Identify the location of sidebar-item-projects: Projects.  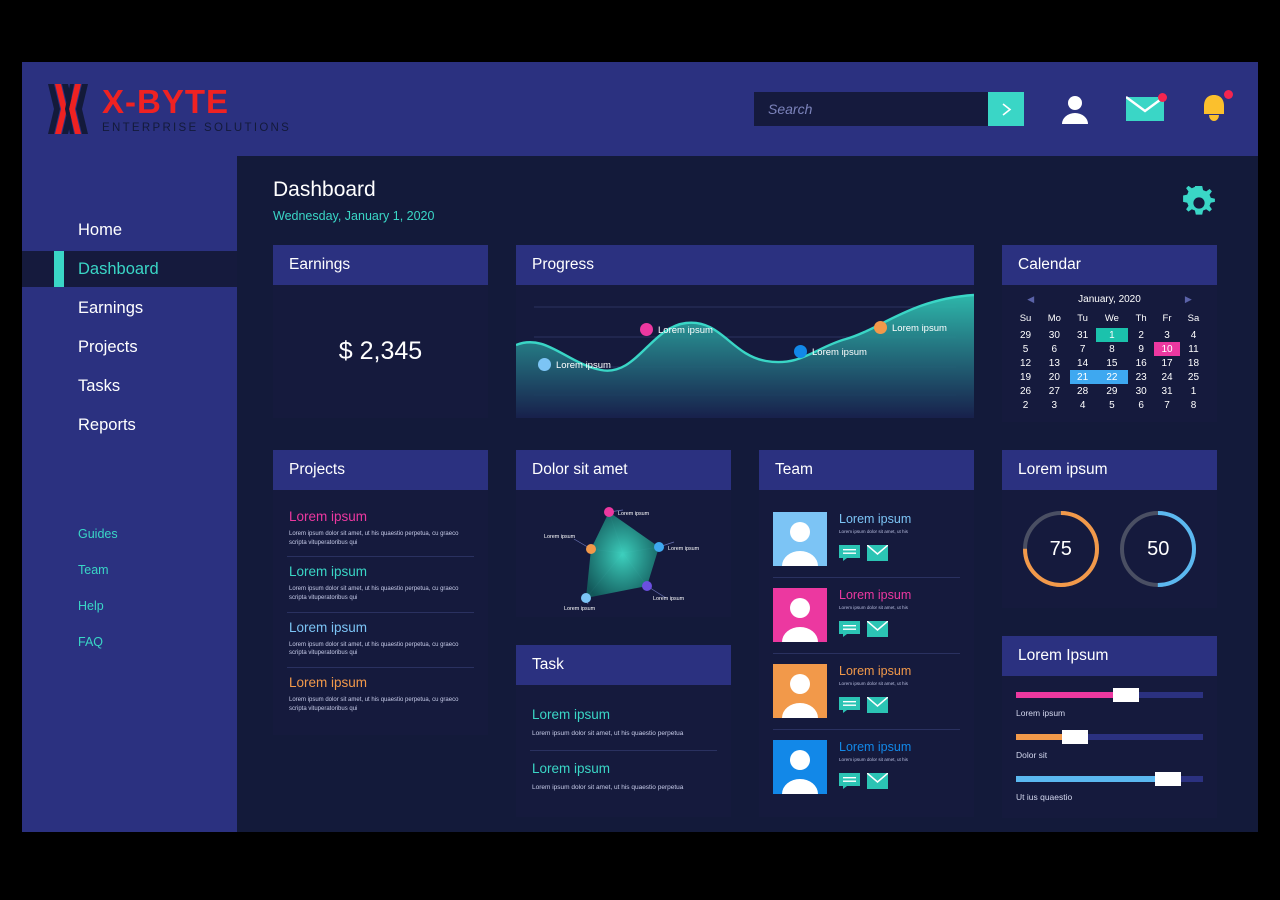
(129, 347).